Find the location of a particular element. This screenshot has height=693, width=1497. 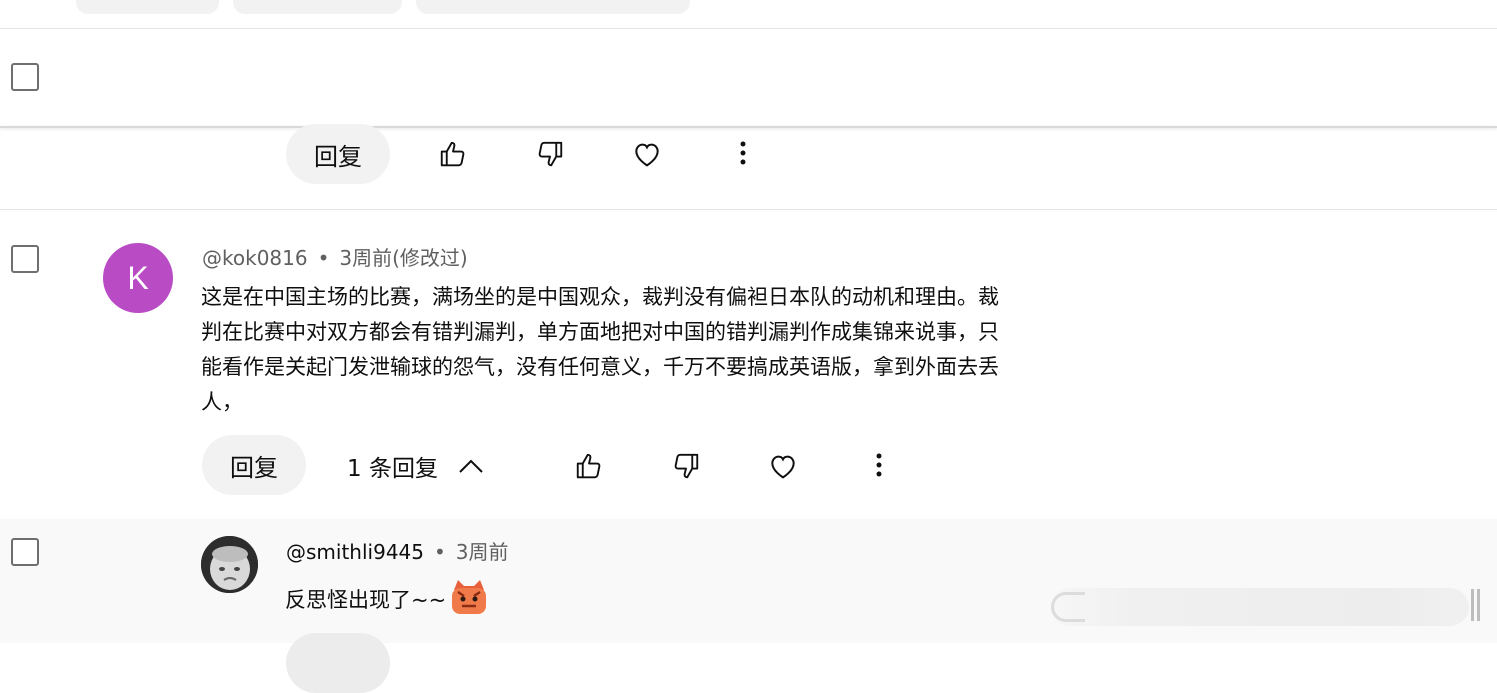

chevron-up-icon is located at coordinates (471, 466).